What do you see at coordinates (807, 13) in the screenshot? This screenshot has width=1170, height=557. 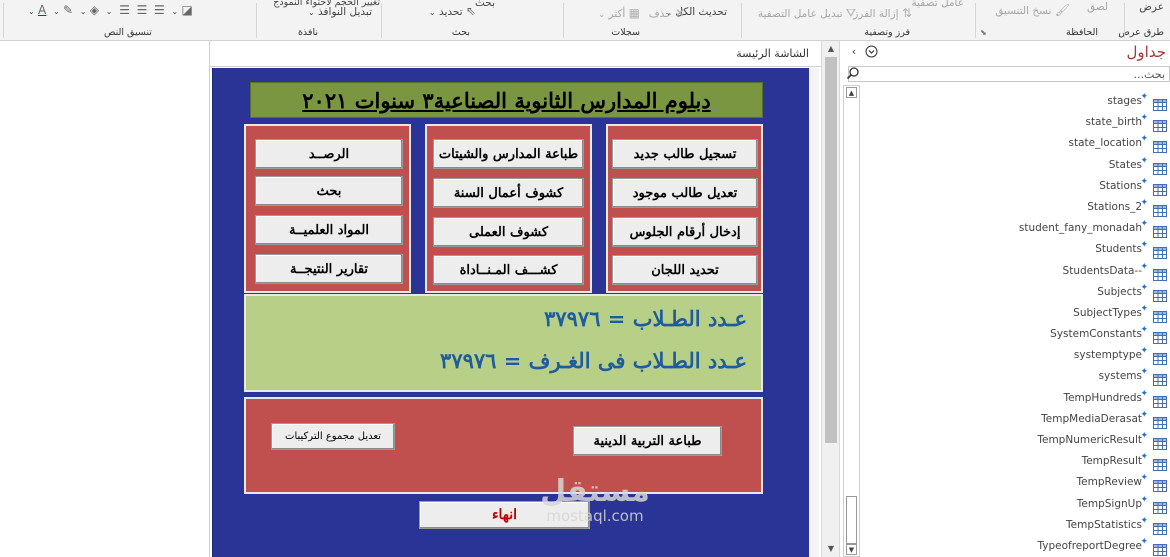 I see `toggle-filter-button: ⛛ تبديل عامل التصفية` at bounding box center [807, 13].